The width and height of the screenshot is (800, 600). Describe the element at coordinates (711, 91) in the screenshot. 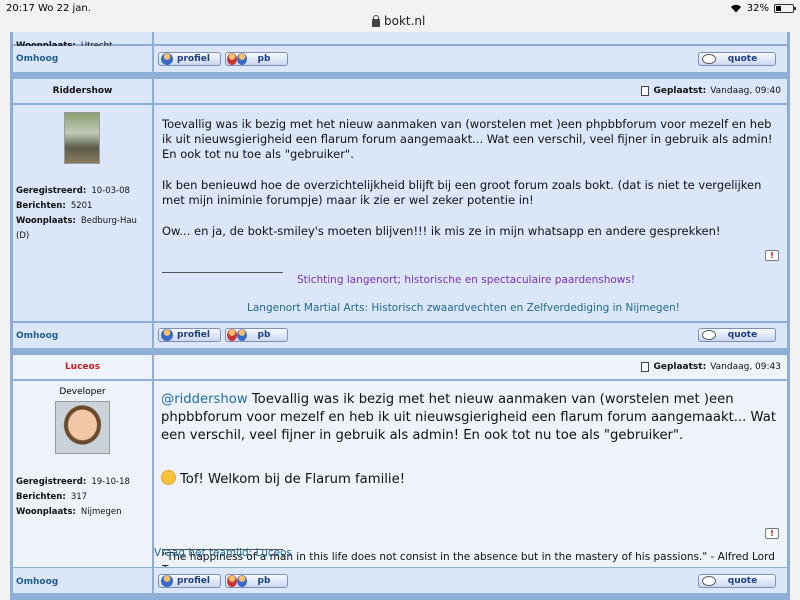

I see `post-timestamp: Geplaatst: Vandaag, 09:40` at that location.